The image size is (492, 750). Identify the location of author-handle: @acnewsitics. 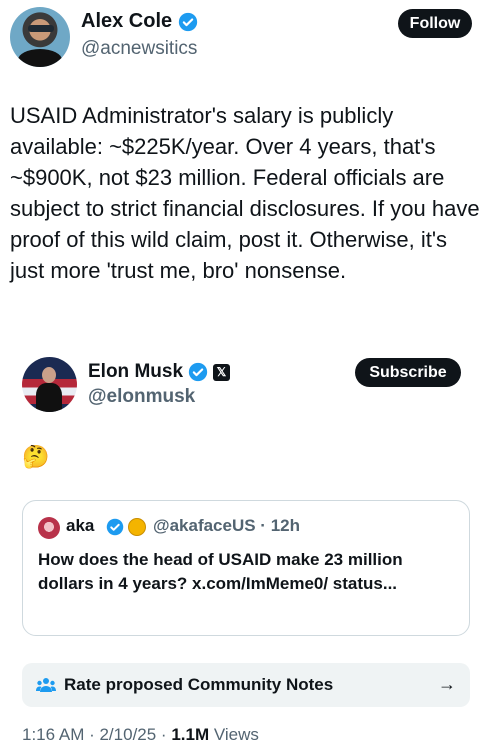
(139, 49).